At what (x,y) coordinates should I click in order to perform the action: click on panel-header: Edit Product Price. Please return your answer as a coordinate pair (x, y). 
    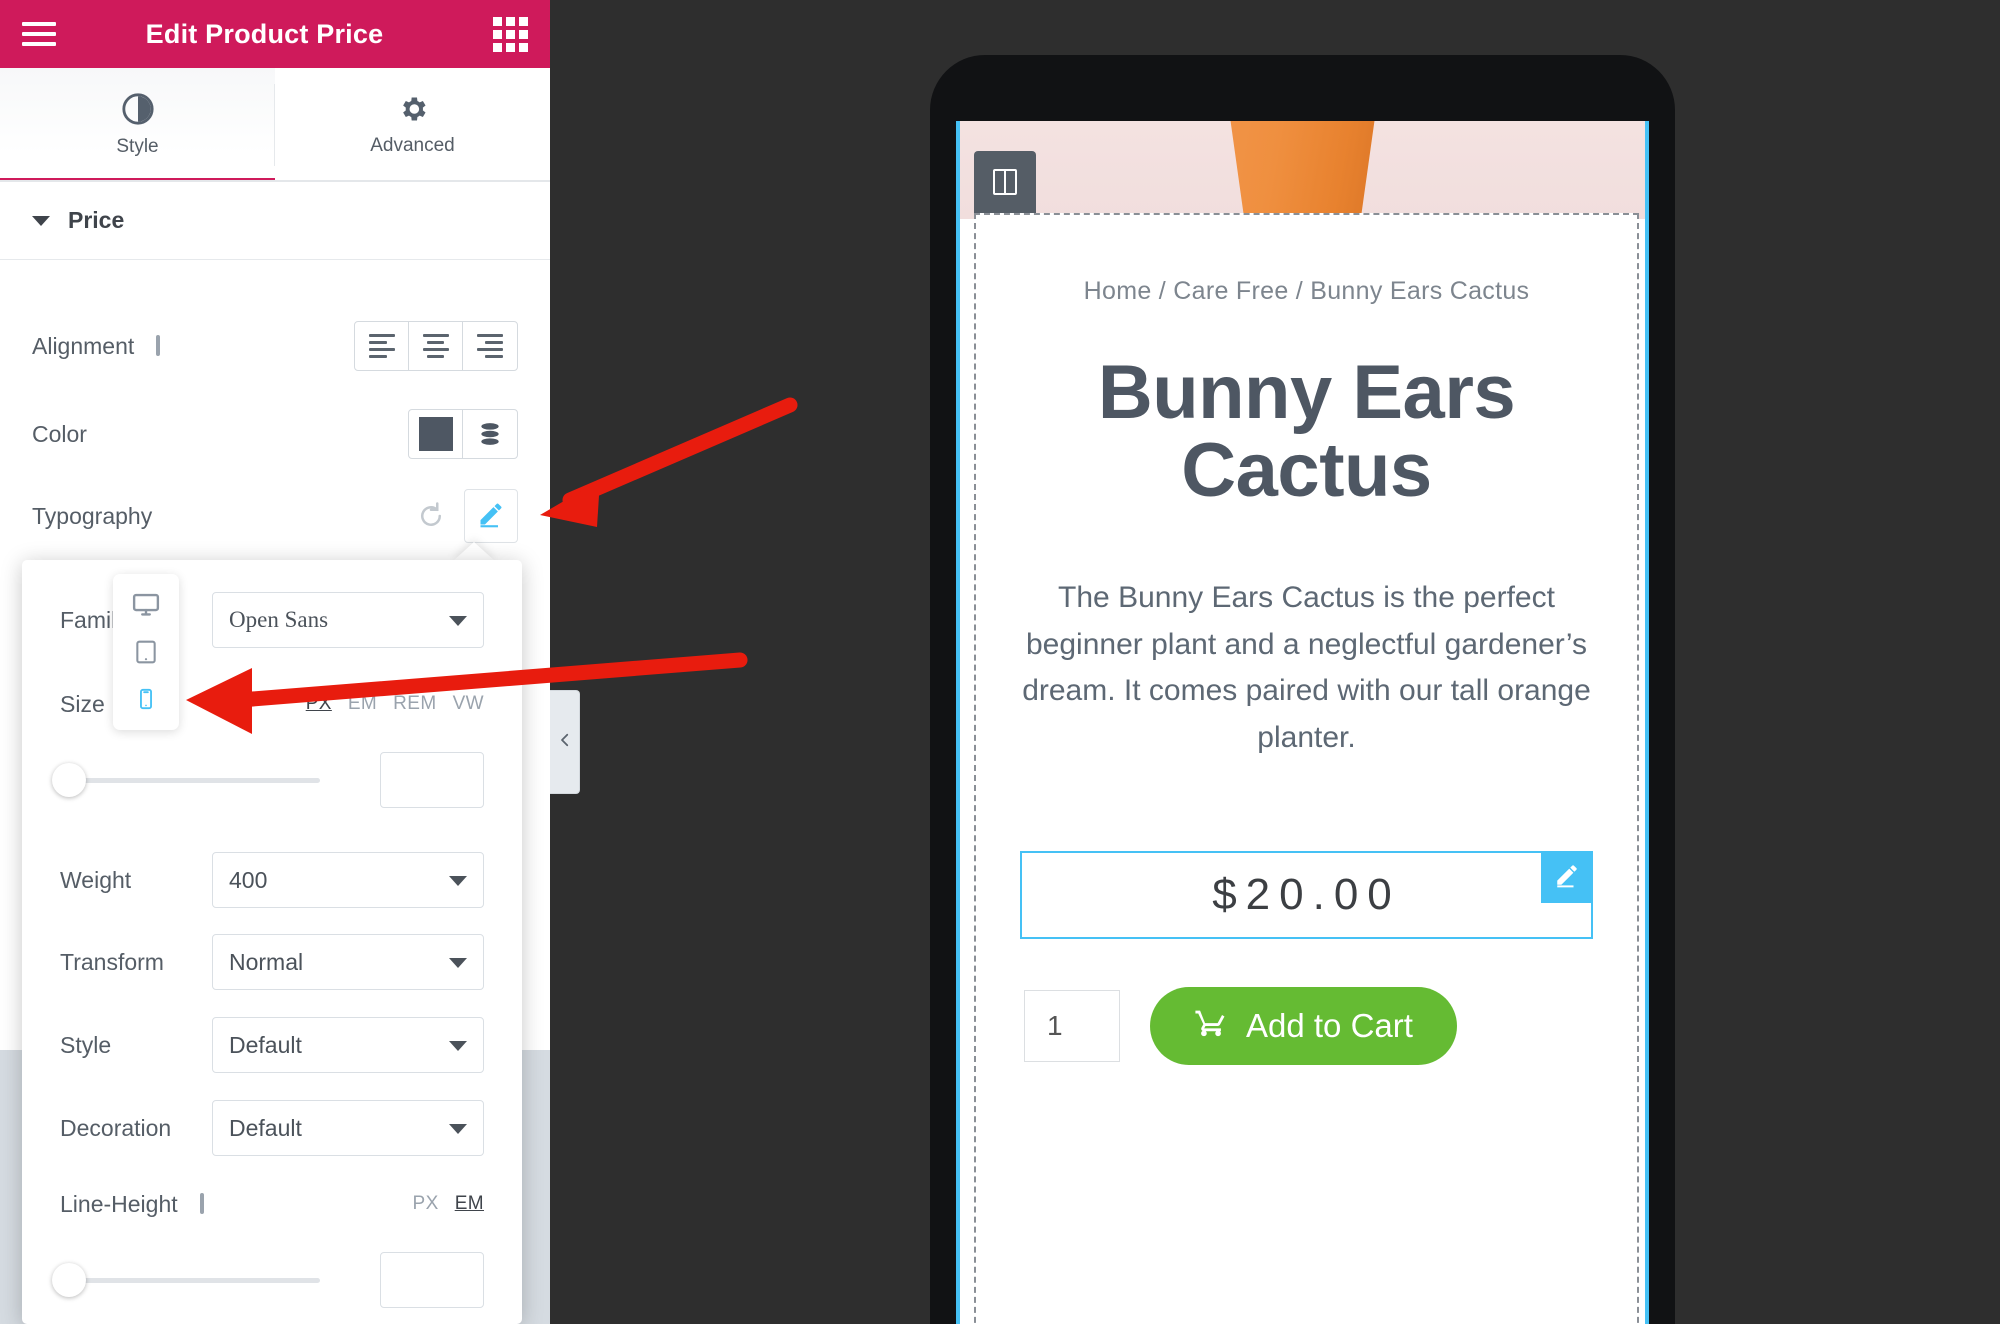
    Looking at the image, I should click on (275, 34).